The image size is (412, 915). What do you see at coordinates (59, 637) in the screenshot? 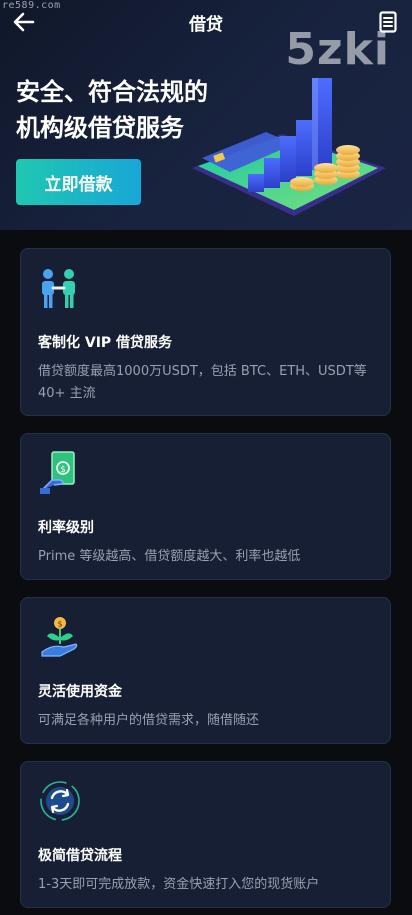
I see `plant-hand-icon: $` at bounding box center [59, 637].